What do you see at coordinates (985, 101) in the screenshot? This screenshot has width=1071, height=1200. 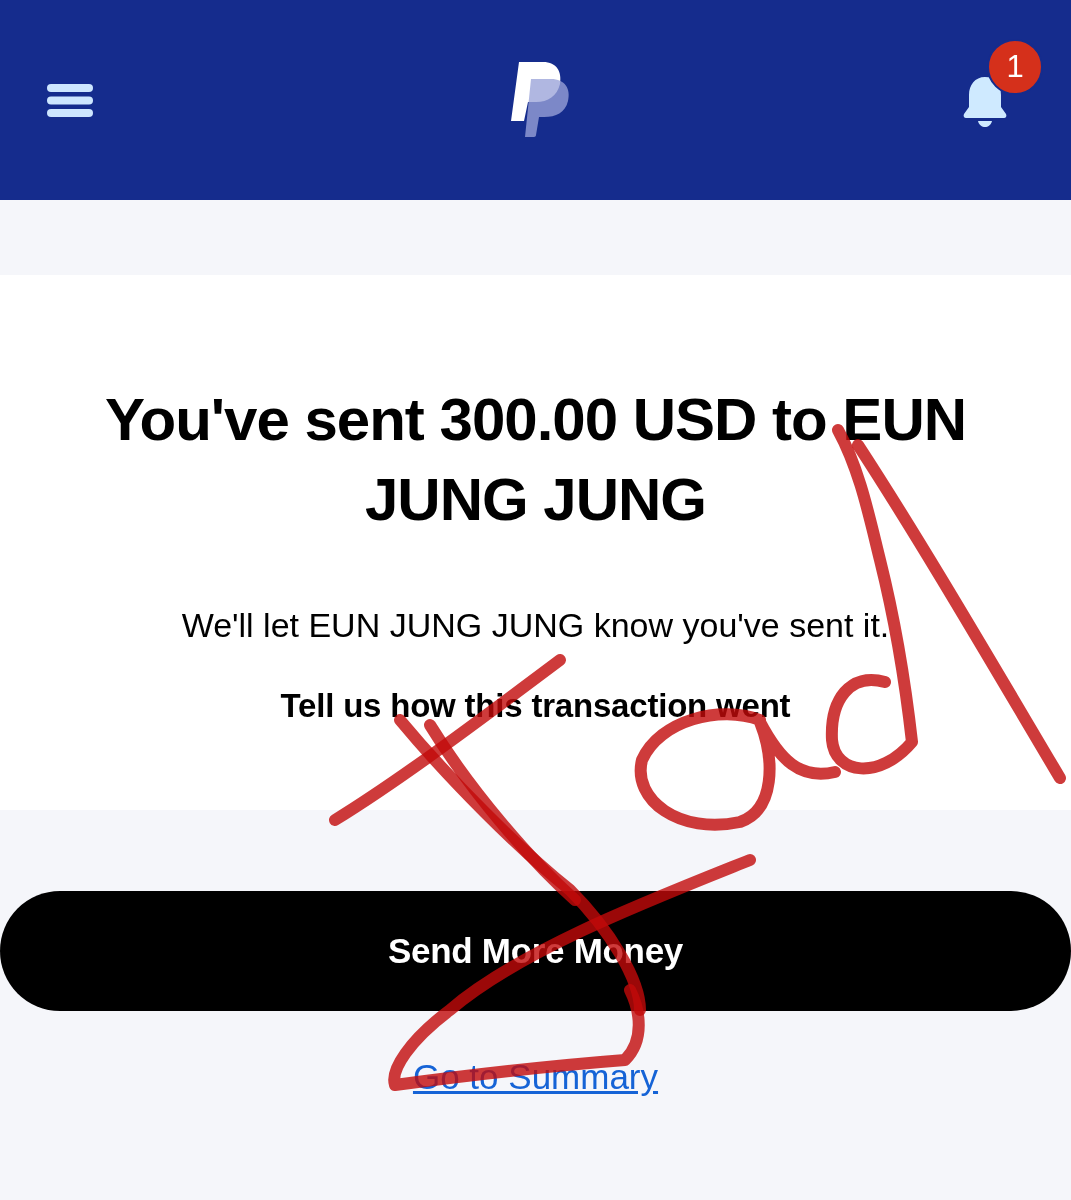 I see `notification-bell-icon` at bounding box center [985, 101].